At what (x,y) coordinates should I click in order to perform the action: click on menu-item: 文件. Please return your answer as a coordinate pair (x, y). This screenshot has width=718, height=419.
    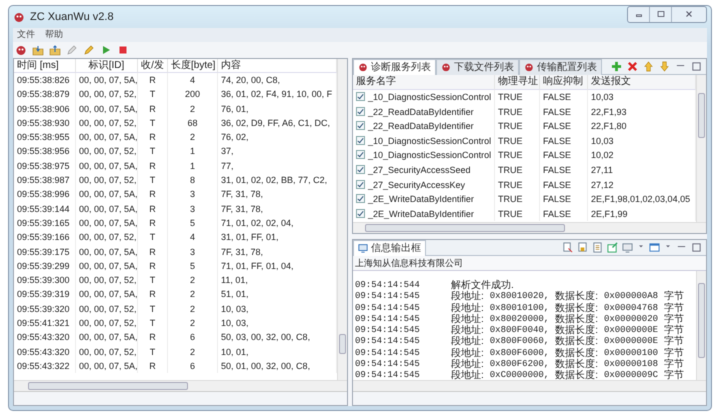
    Looking at the image, I should click on (26, 35).